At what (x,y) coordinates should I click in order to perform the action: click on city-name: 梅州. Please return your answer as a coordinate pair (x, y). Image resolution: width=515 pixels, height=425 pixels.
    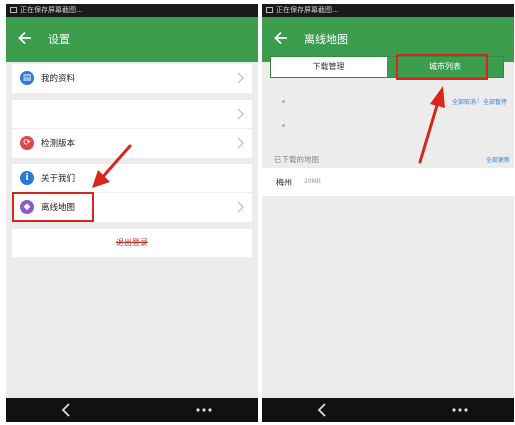
    Looking at the image, I should click on (284, 182).